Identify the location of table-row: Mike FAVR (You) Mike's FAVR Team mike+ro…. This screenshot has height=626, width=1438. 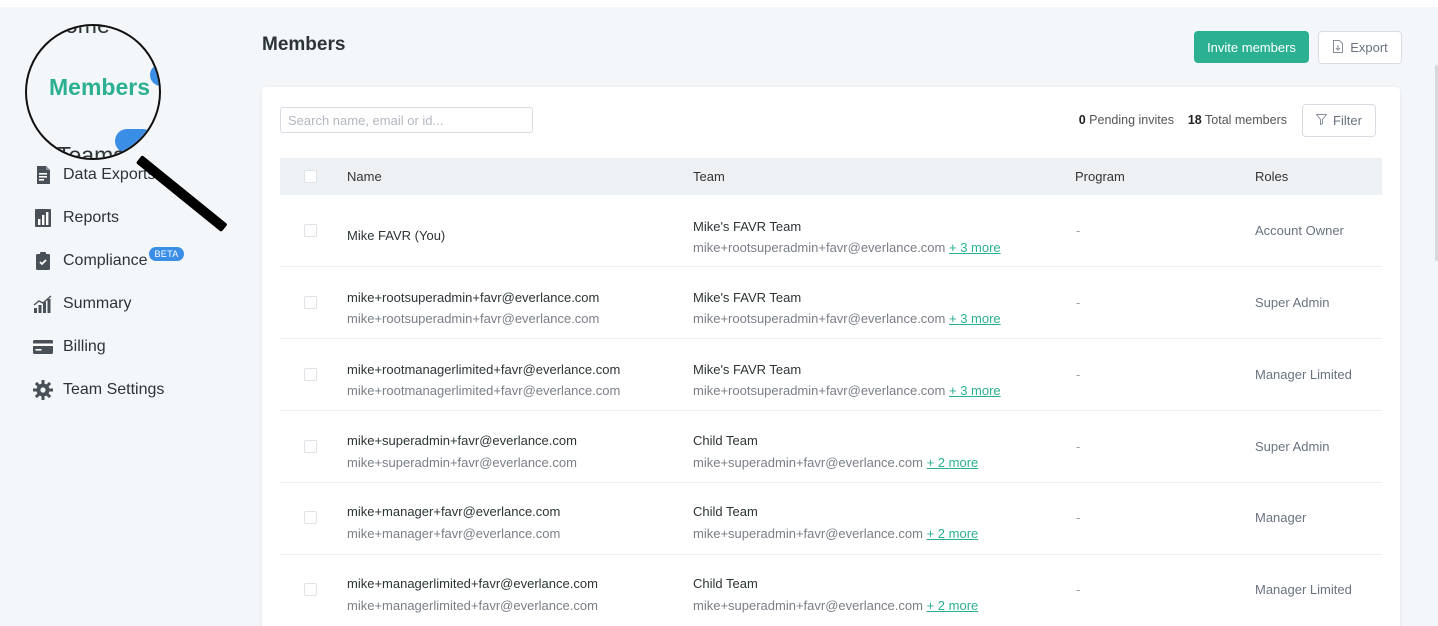
(831, 231).